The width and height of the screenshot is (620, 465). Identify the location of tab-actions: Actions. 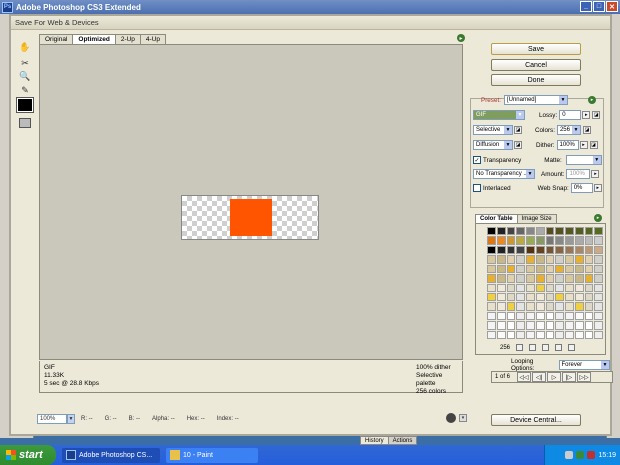
(402, 440).